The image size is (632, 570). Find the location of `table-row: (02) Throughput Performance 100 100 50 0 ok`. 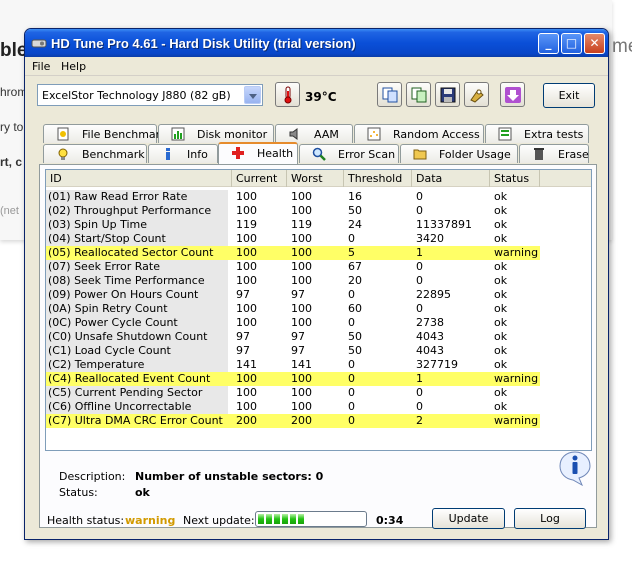

table-row: (02) Throughput Performance 100 100 50 0 ok is located at coordinates (293, 211).